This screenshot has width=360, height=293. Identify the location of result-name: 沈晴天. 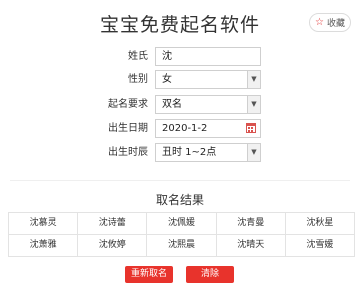
(251, 246).